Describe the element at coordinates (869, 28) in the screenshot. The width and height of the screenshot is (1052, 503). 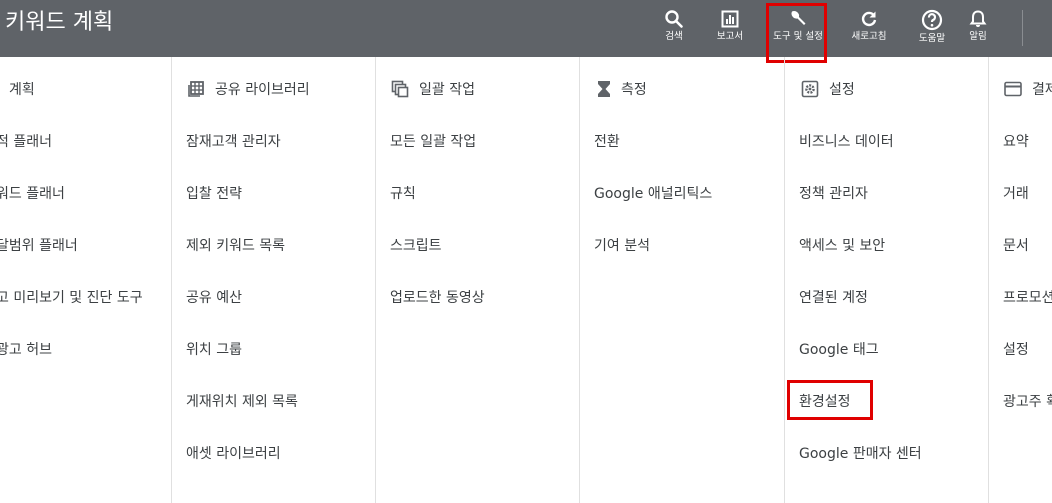
I see `refresh-button: 새로고침` at that location.